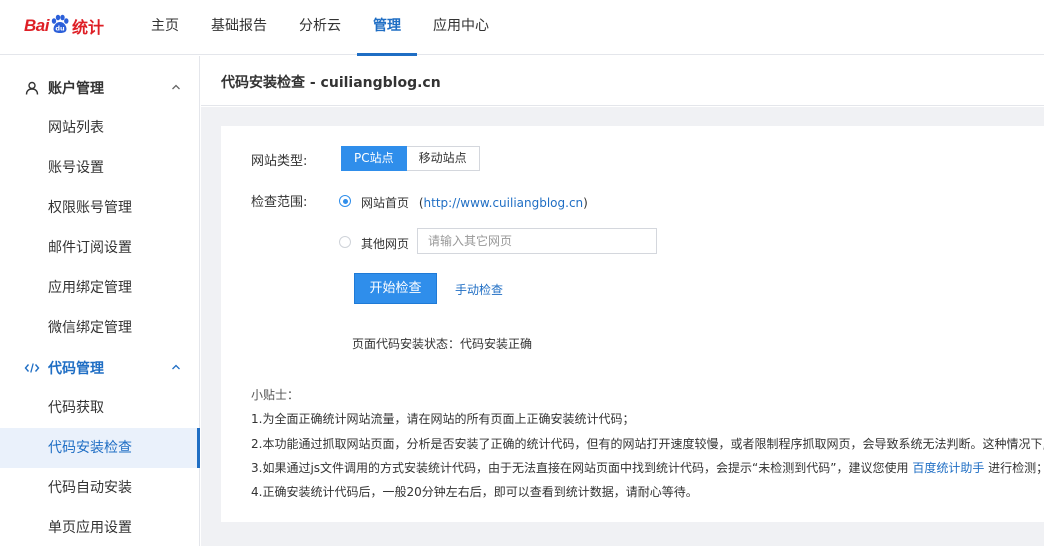 The height and width of the screenshot is (548, 1044). Describe the element at coordinates (99, 248) in the screenshot. I see `sidebar-item-email-subscription: 邮件订阅设置` at that location.